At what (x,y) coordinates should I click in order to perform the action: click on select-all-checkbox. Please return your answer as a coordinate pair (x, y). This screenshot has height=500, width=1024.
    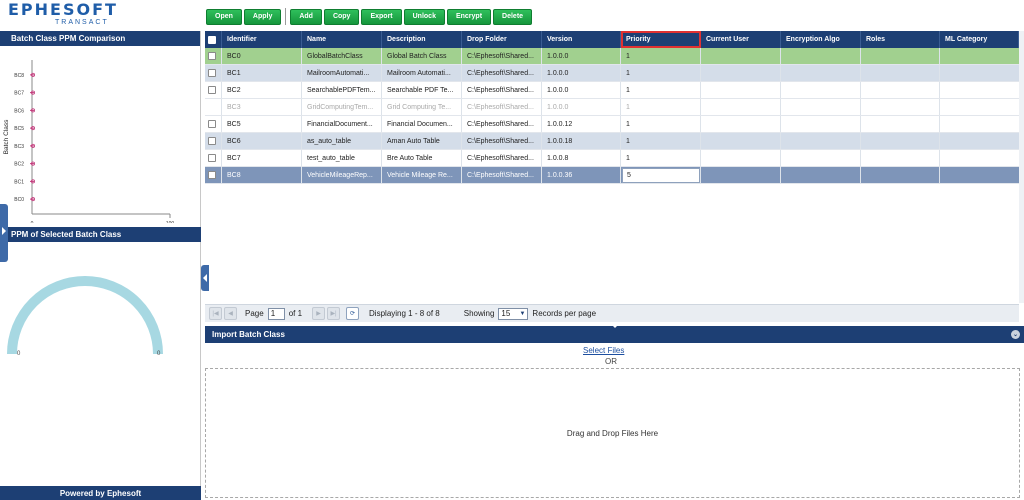
    Looking at the image, I should click on (212, 39).